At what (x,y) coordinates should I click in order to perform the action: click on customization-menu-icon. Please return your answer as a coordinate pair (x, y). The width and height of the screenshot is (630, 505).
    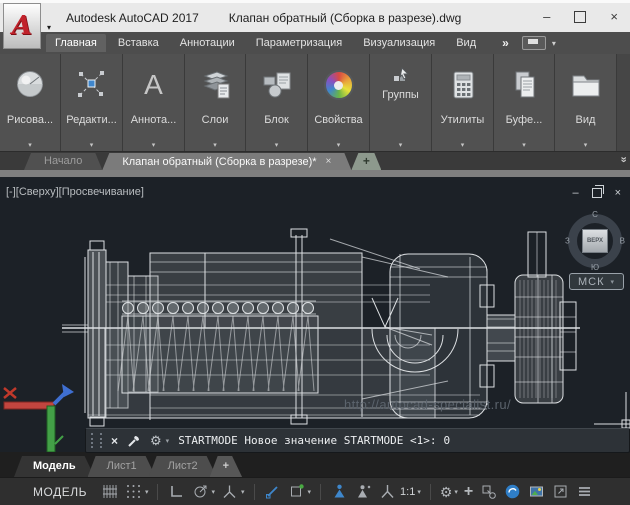
    Looking at the image, I should click on (584, 492).